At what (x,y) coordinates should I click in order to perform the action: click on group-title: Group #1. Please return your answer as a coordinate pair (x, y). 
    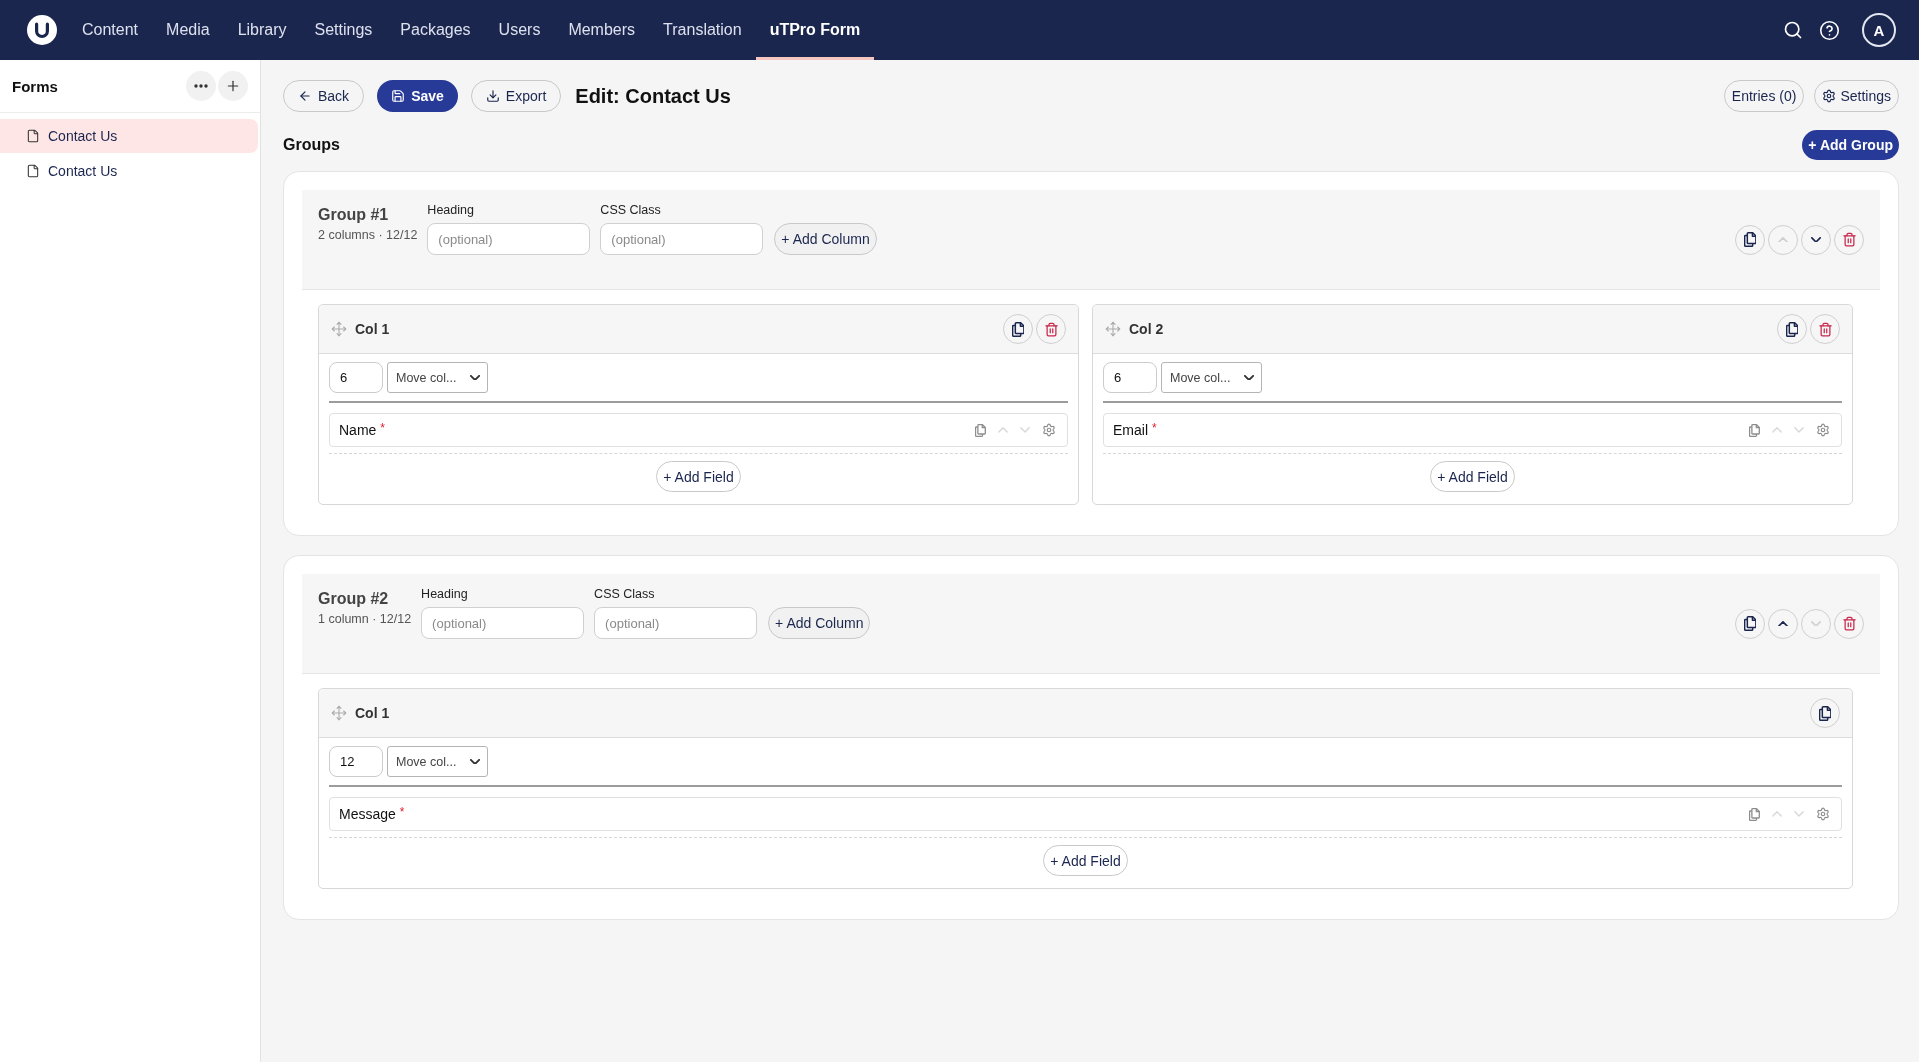
    Looking at the image, I should click on (354, 215).